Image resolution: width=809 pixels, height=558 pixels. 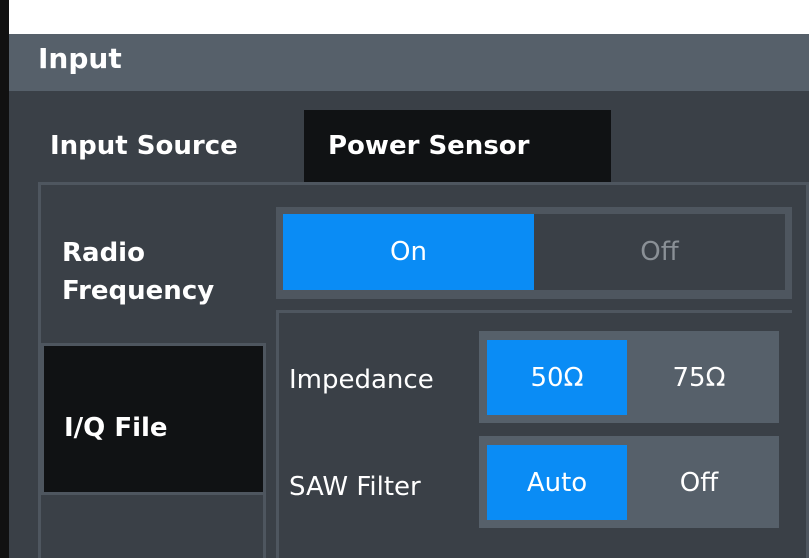 What do you see at coordinates (699, 482) in the screenshot?
I see `saw-filter-off-option: Off` at bounding box center [699, 482].